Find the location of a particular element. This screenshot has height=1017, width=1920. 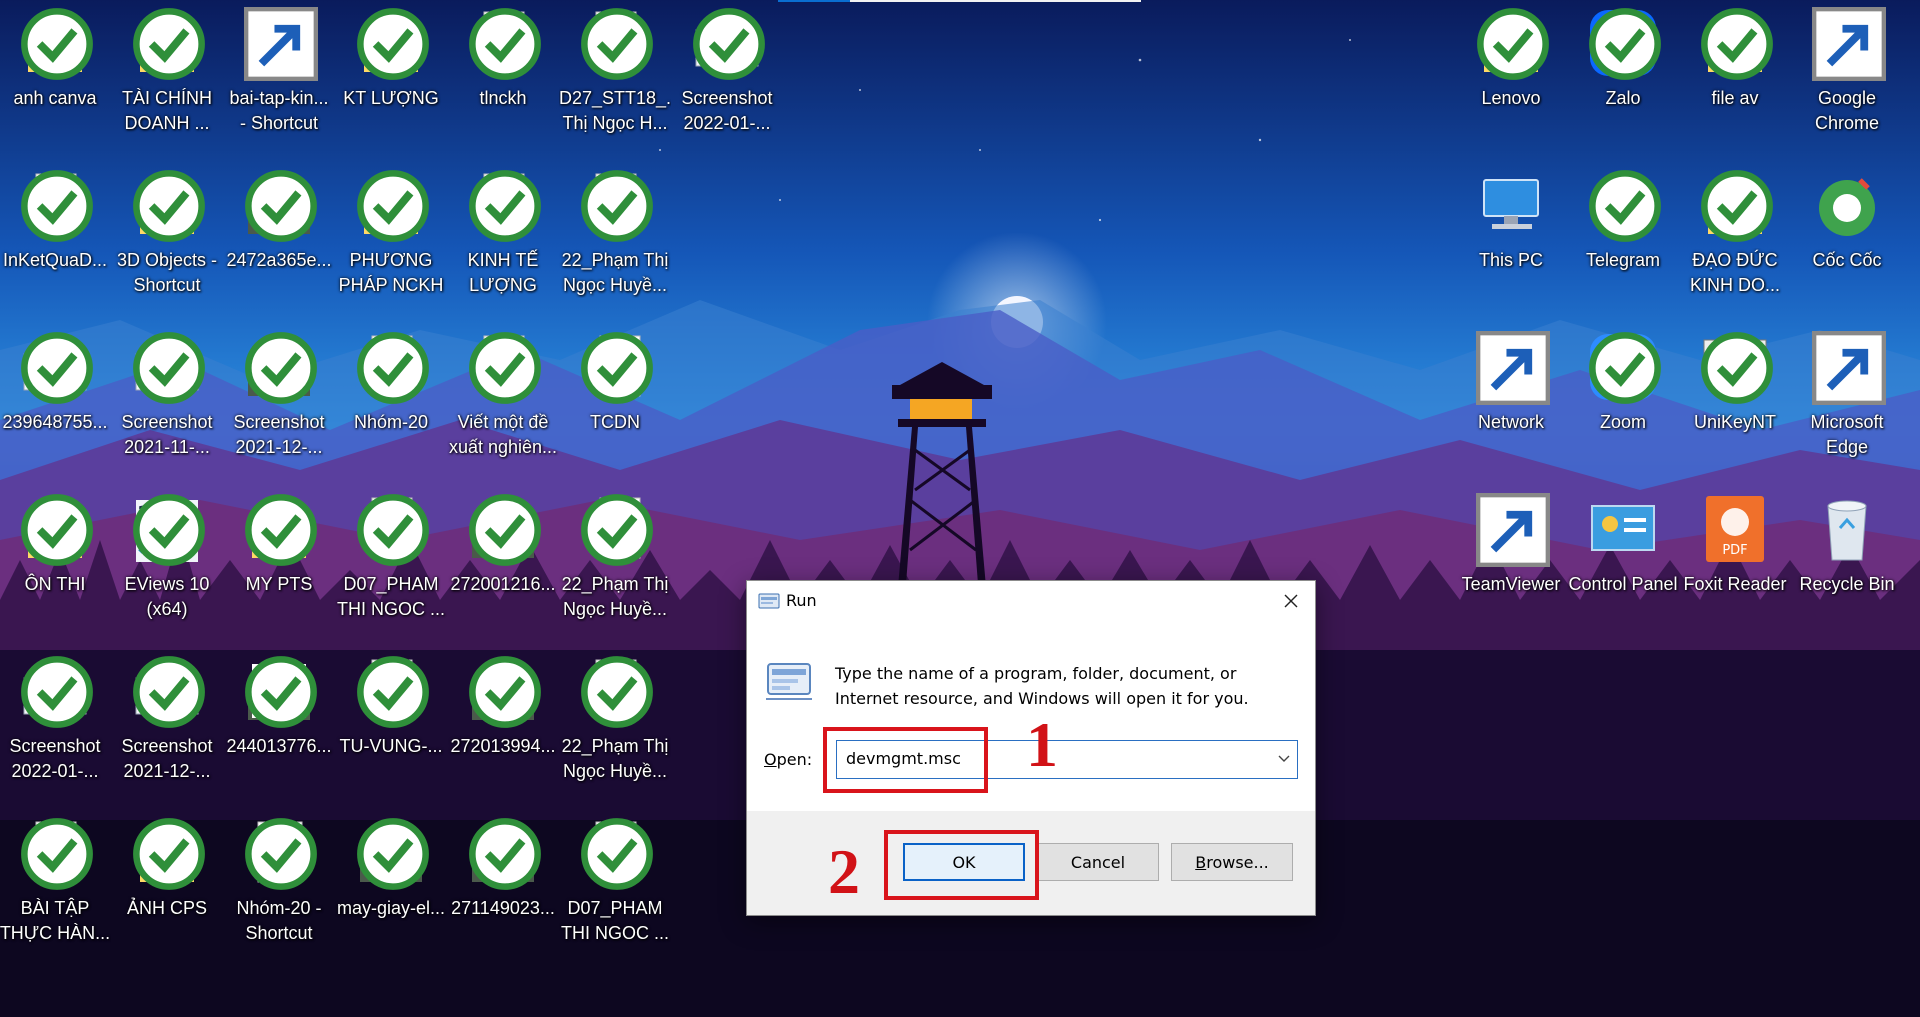

desktop-icon: Control Panel is located at coordinates (1623, 565).